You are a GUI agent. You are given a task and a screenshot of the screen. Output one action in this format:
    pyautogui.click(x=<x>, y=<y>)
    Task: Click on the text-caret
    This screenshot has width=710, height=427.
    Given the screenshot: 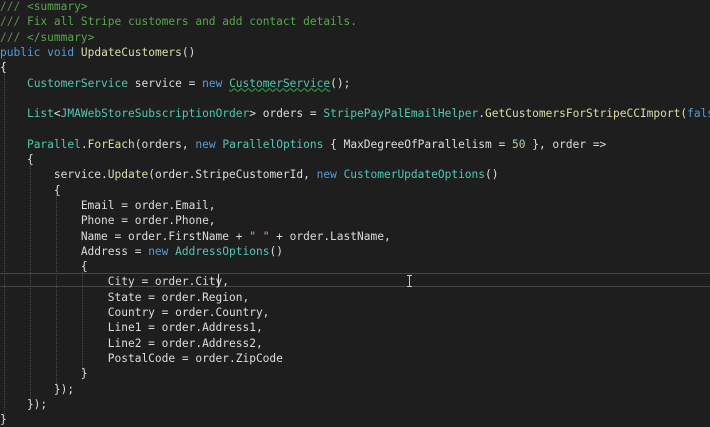 What is the action you would take?
    pyautogui.click(x=218, y=280)
    